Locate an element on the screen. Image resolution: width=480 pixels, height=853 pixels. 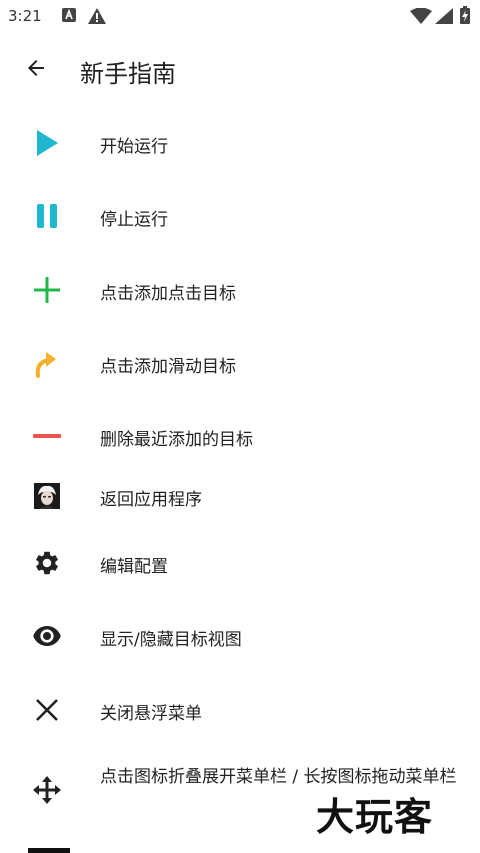
guide-item-label: 编辑配置 is located at coordinates (134, 567).